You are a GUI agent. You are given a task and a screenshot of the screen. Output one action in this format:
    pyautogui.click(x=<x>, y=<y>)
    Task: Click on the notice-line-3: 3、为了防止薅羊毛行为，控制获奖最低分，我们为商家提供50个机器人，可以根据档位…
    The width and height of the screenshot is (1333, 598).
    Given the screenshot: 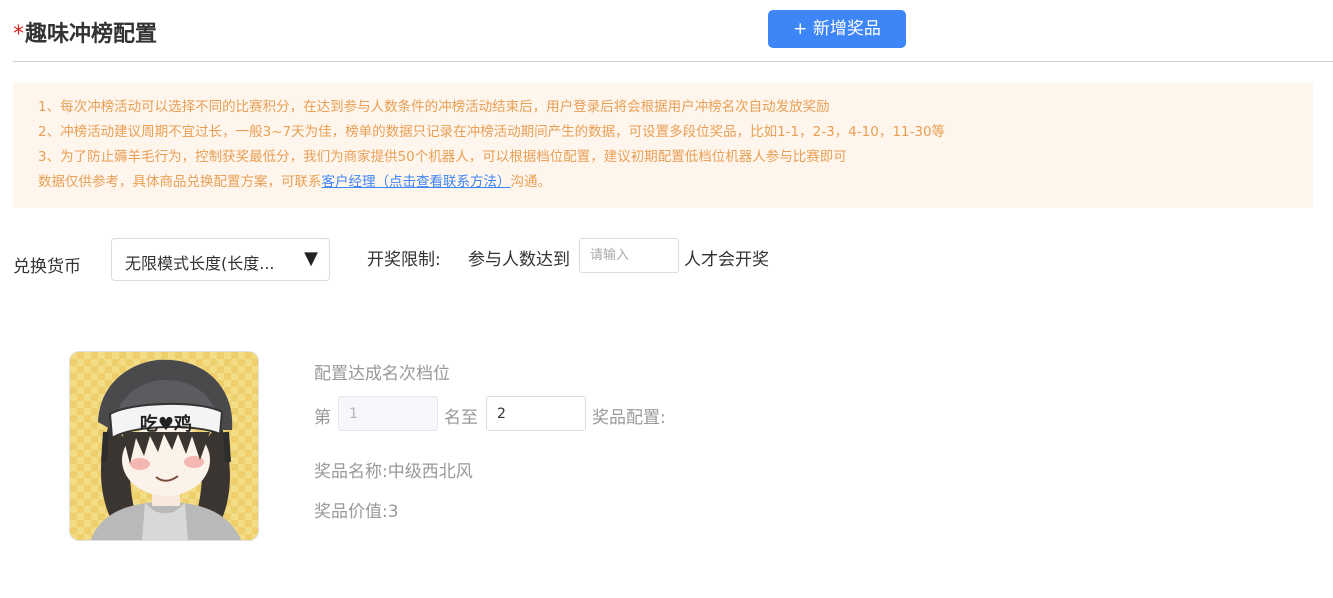 What is the action you would take?
    pyautogui.click(x=442, y=157)
    